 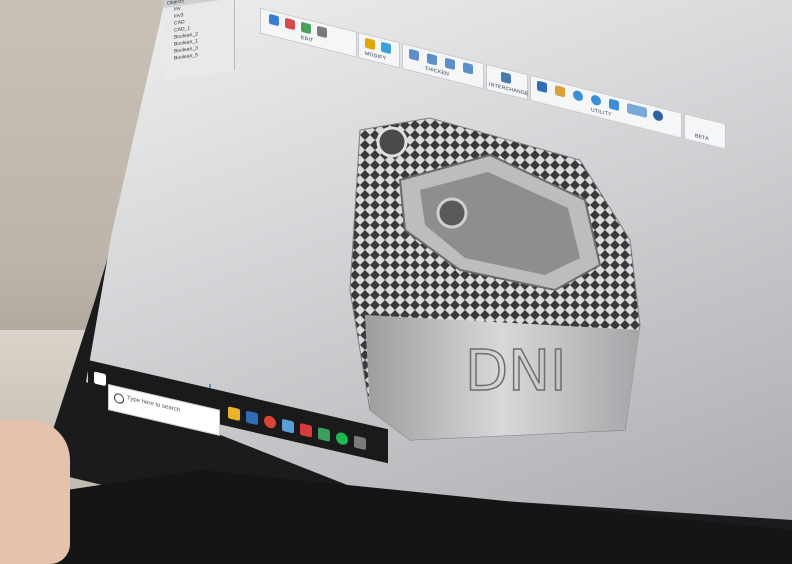 What do you see at coordinates (342, 439) in the screenshot?
I see `spotify-icon` at bounding box center [342, 439].